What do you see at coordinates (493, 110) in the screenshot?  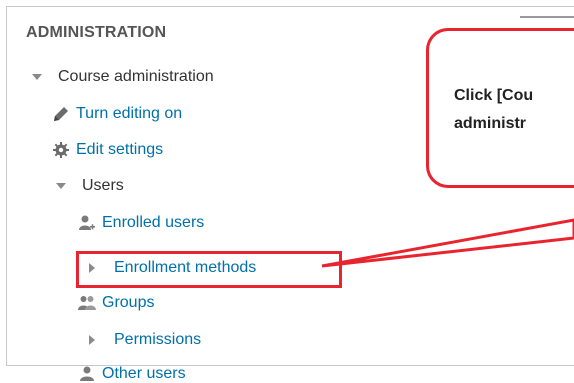 I see `callout-text: Click [Cou administr` at bounding box center [493, 110].